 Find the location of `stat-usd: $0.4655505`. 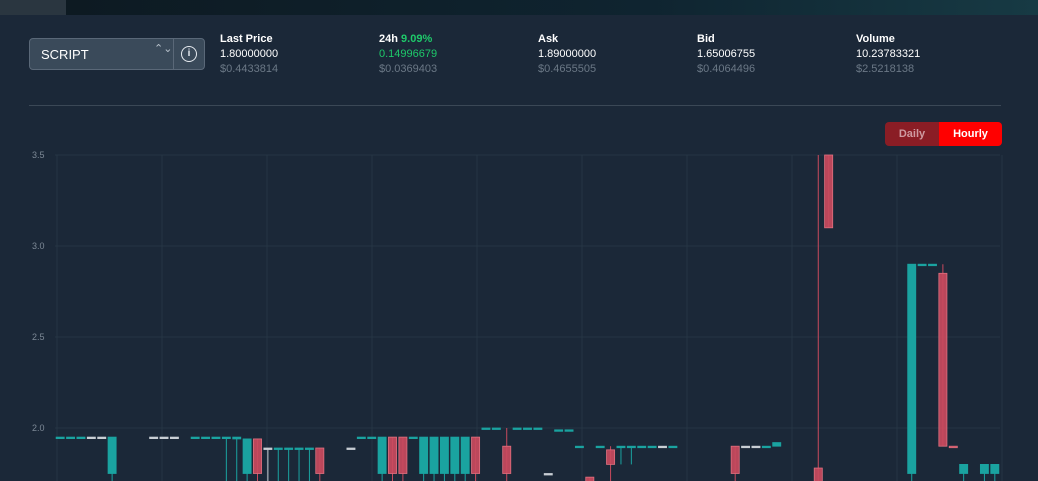

stat-usd: $0.4655505 is located at coordinates (567, 69).